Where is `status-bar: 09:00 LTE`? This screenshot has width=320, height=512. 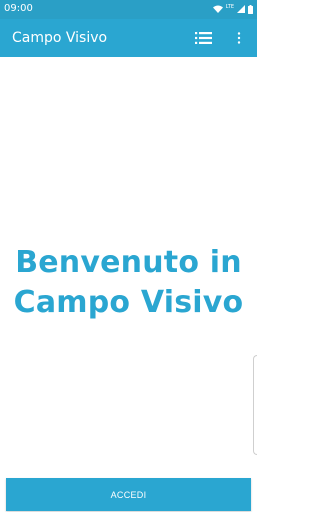
status-bar: 09:00 LTE is located at coordinates (128, 9).